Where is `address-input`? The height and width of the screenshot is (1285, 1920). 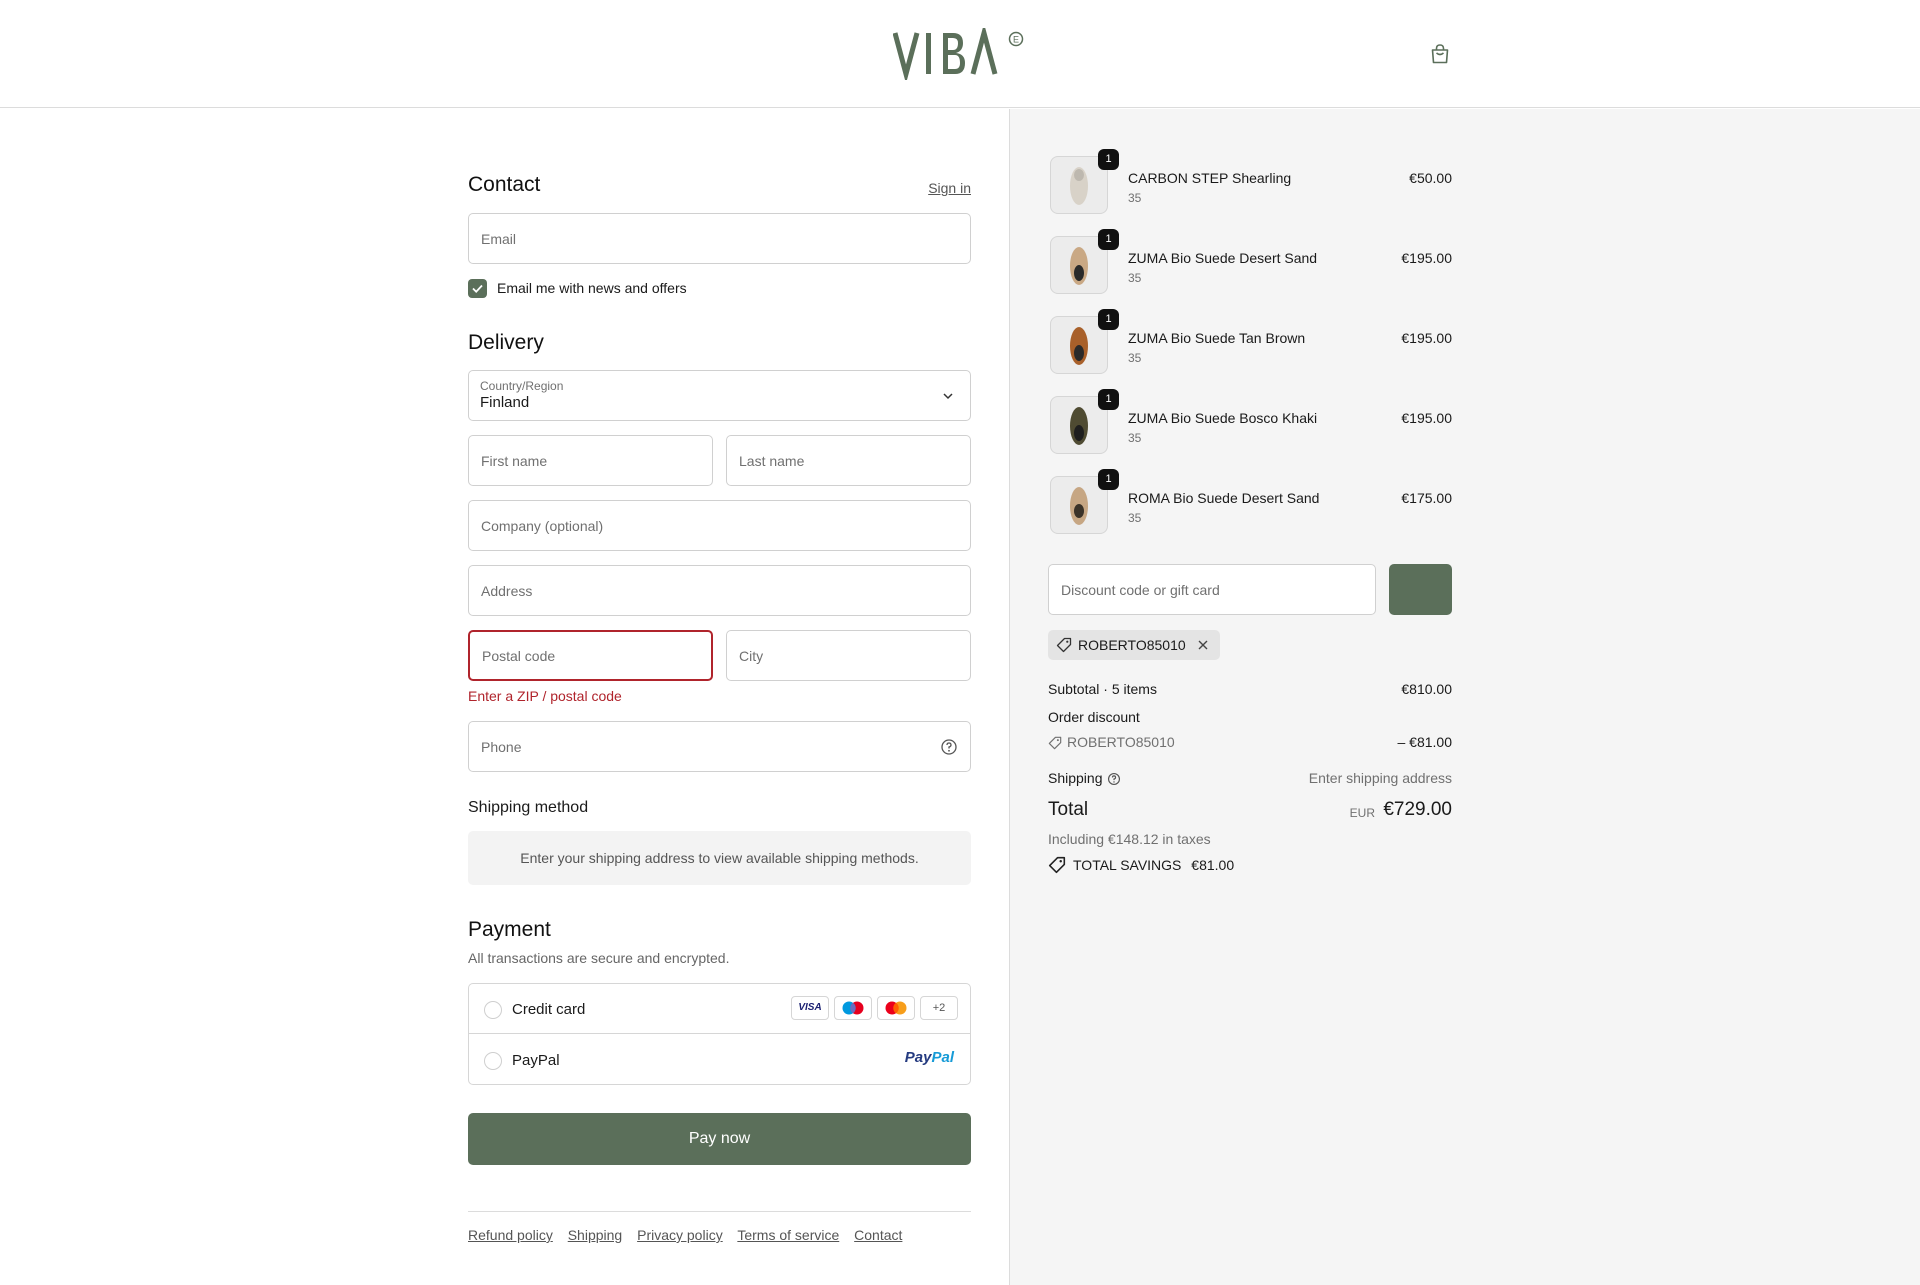
address-input is located at coordinates (719, 590).